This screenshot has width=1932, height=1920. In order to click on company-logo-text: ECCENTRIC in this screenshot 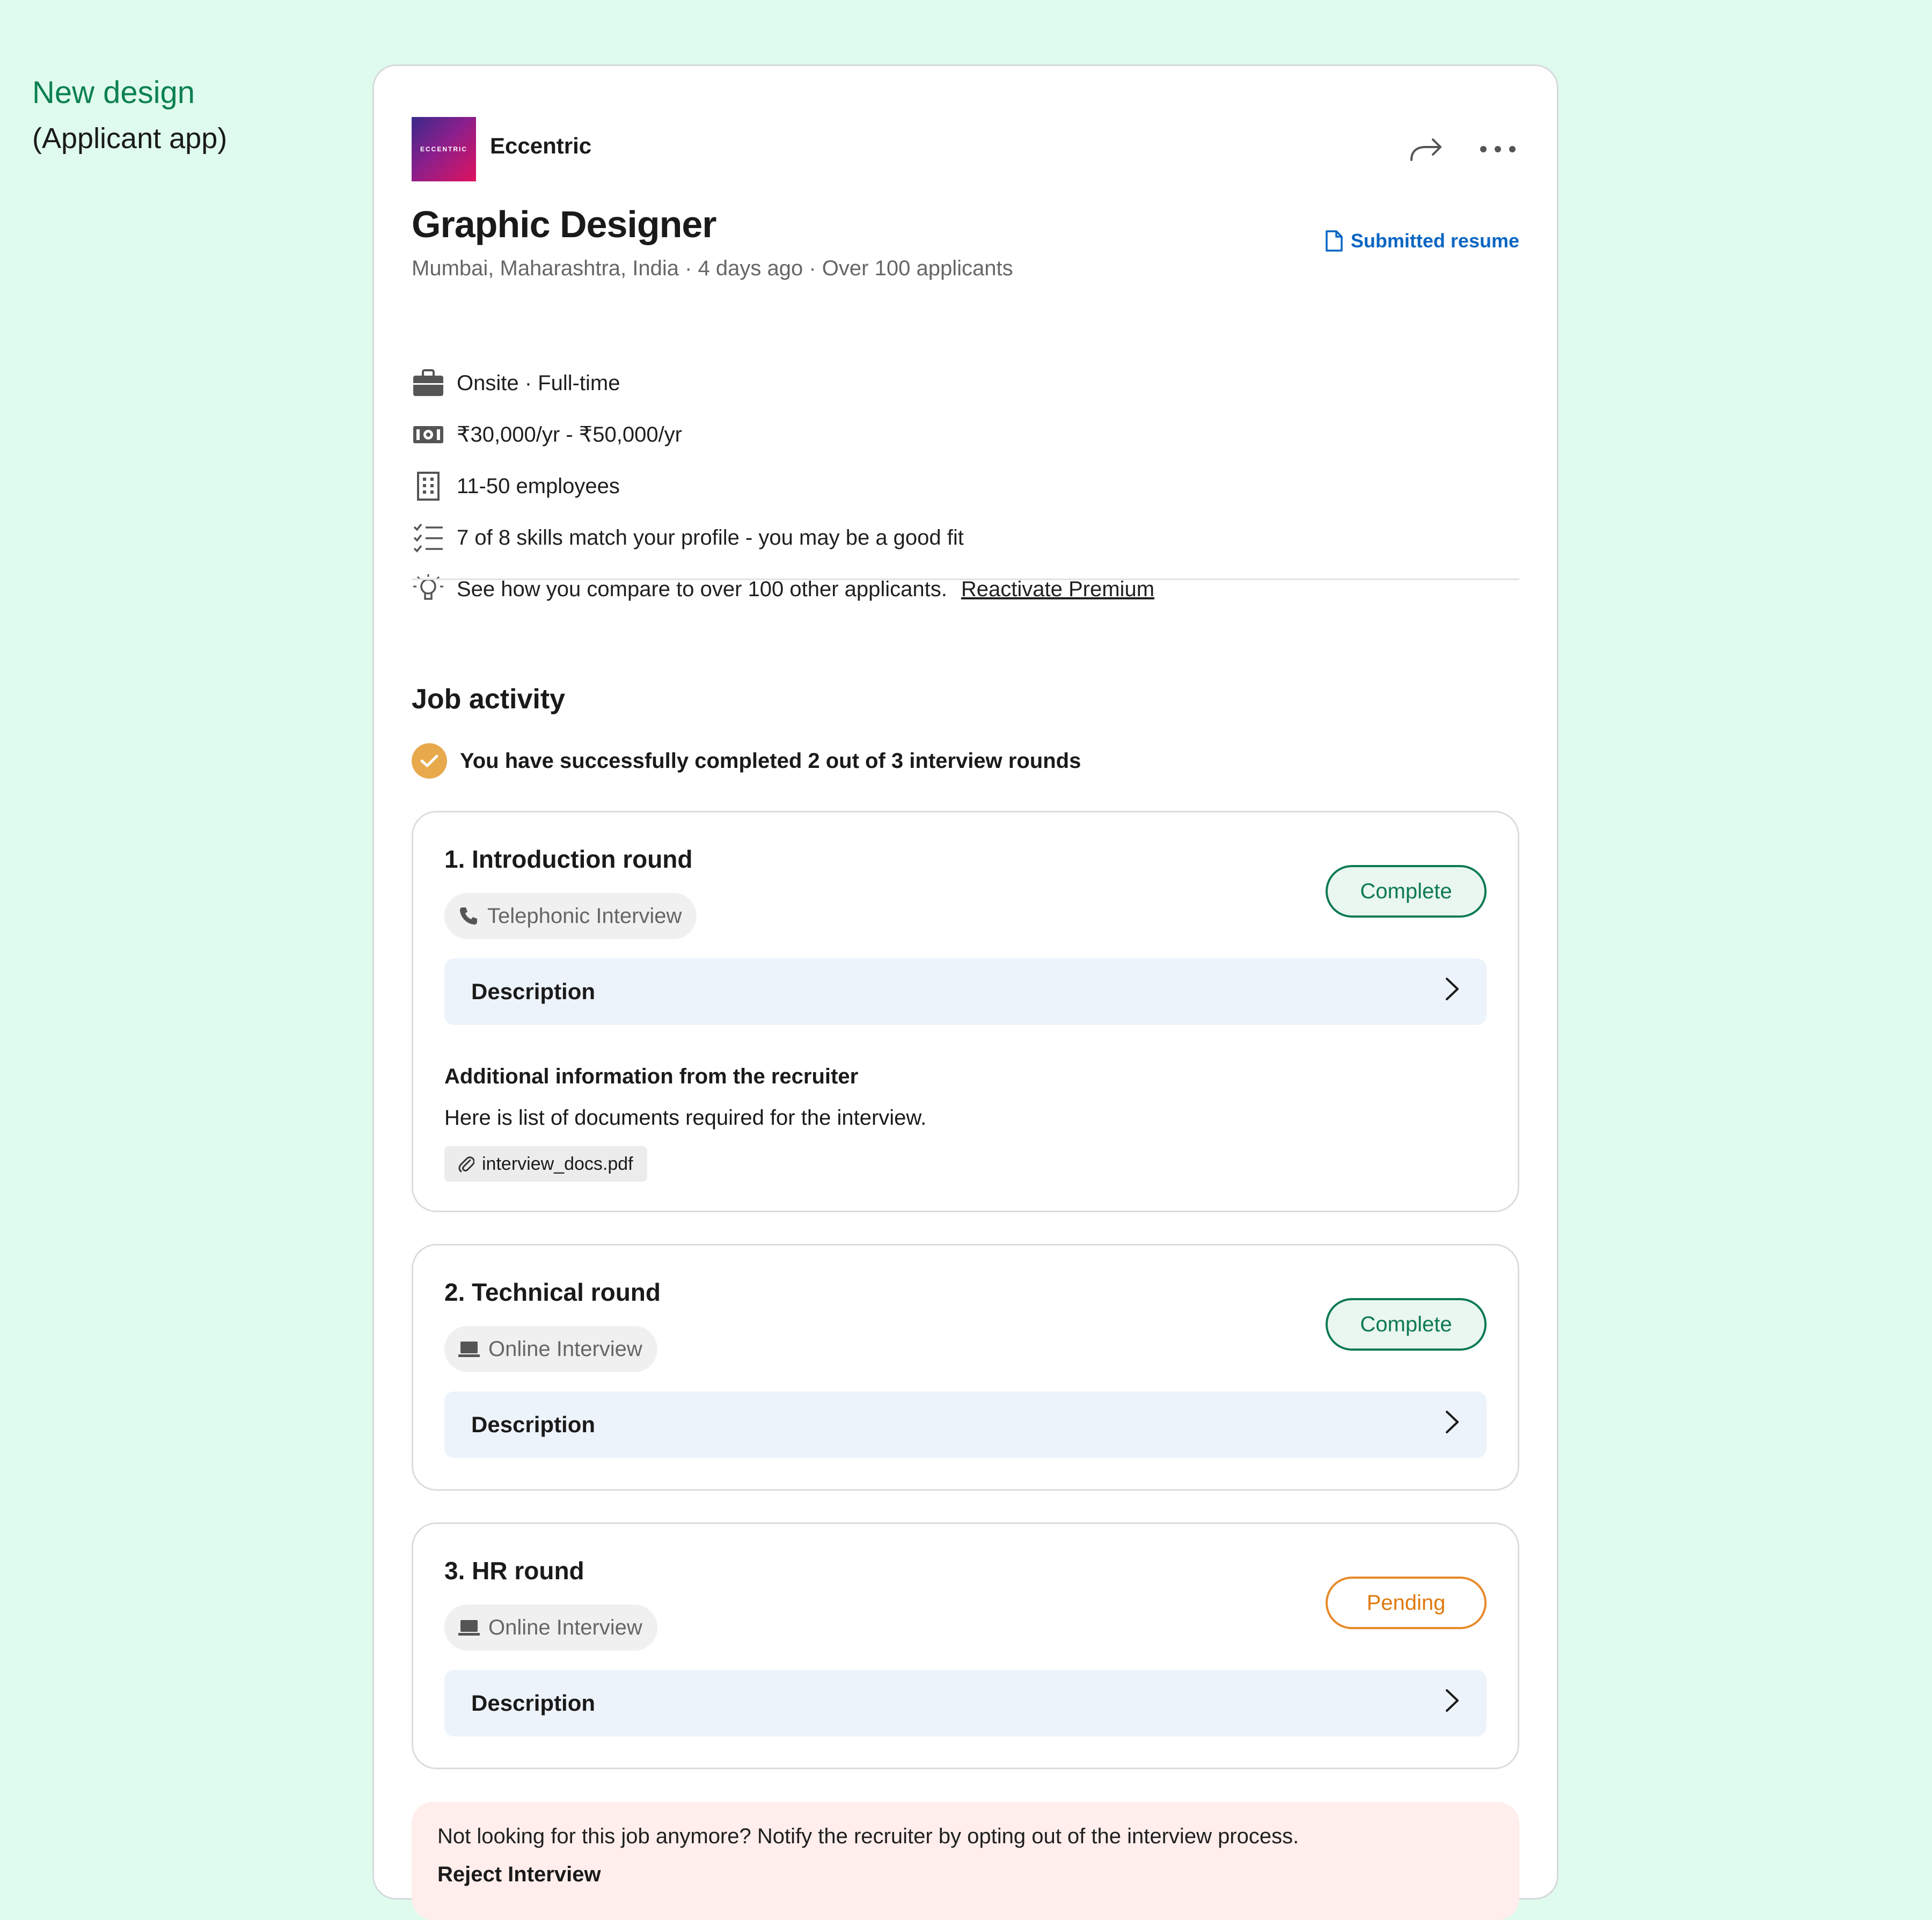, I will do `click(443, 149)`.